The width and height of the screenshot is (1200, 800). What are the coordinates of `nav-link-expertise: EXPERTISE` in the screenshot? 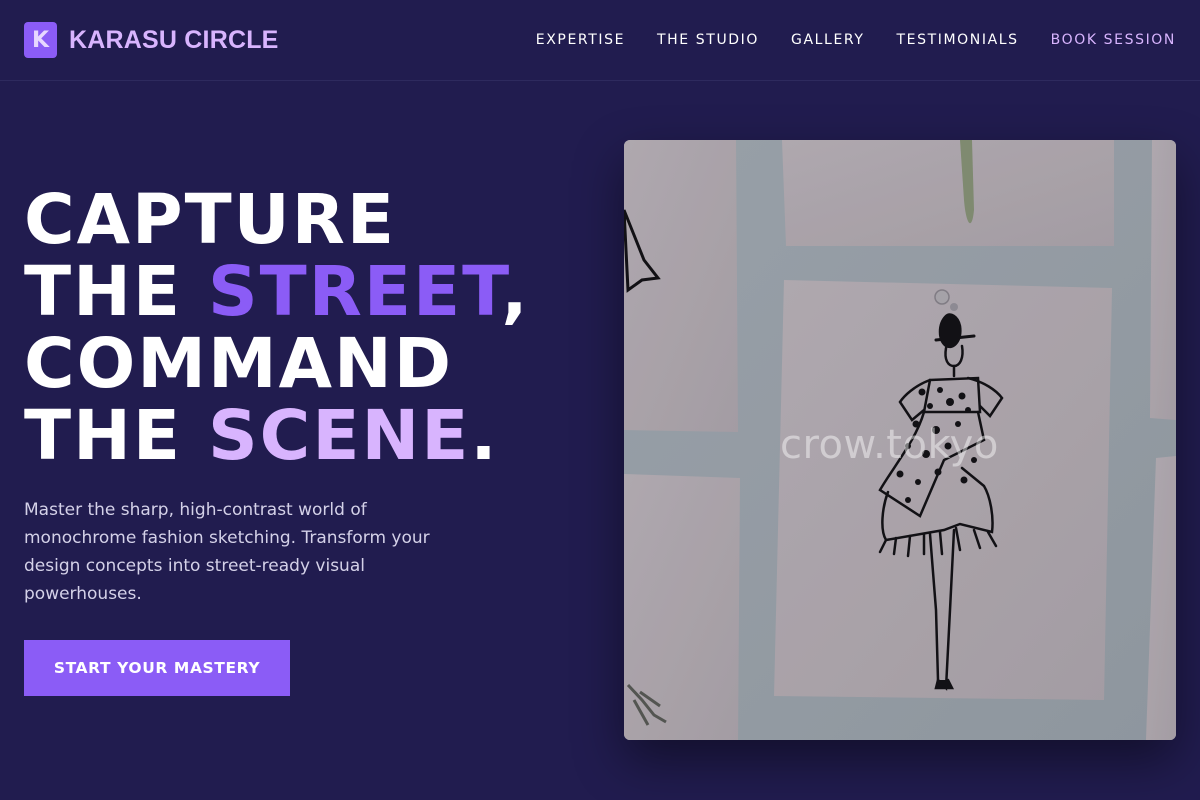 It's located at (580, 40).